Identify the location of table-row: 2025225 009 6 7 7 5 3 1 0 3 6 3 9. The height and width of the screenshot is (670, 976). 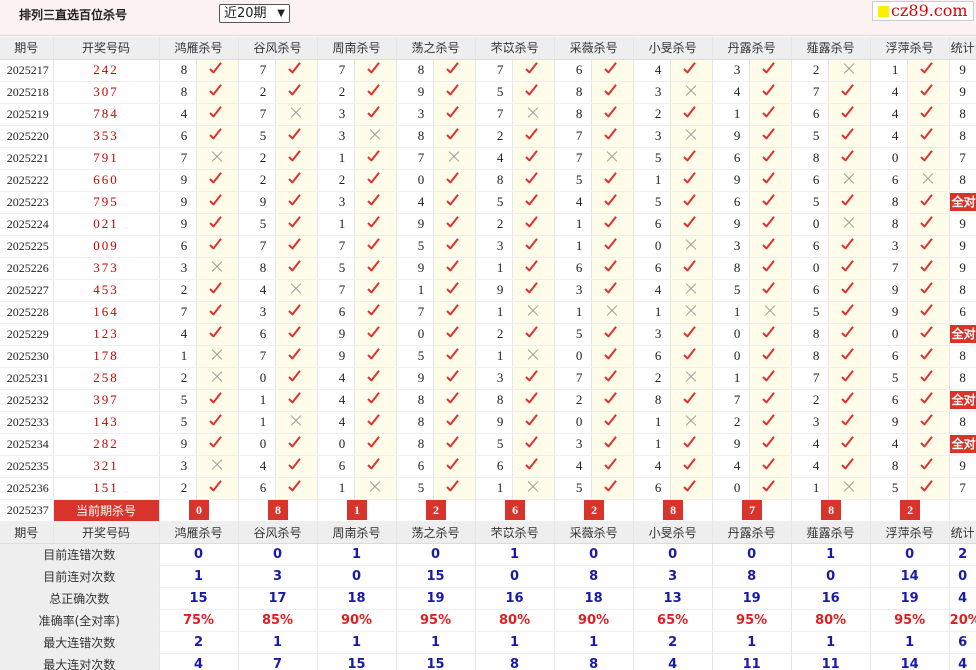
(488, 246).